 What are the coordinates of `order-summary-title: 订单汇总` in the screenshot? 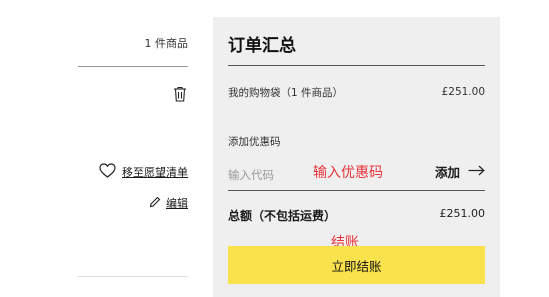 It's located at (262, 46).